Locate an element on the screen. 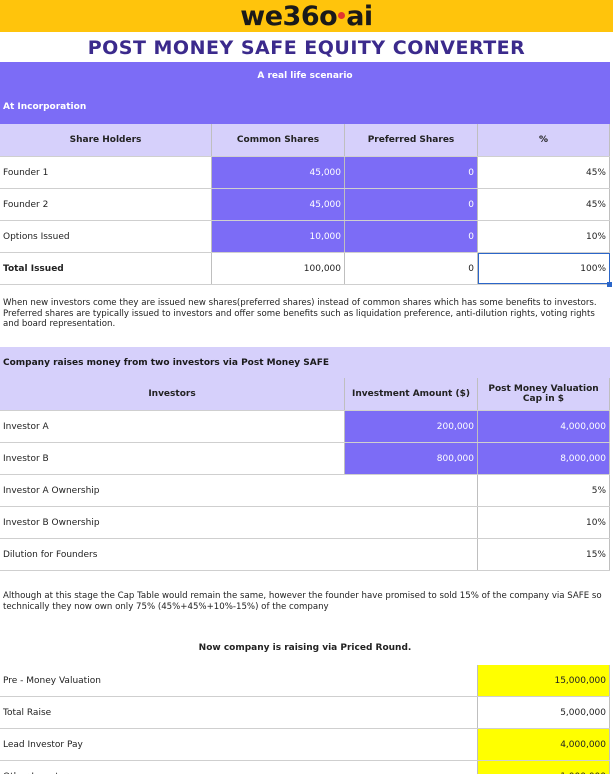  priced-value: 15,000,000 is located at coordinates (544, 680).